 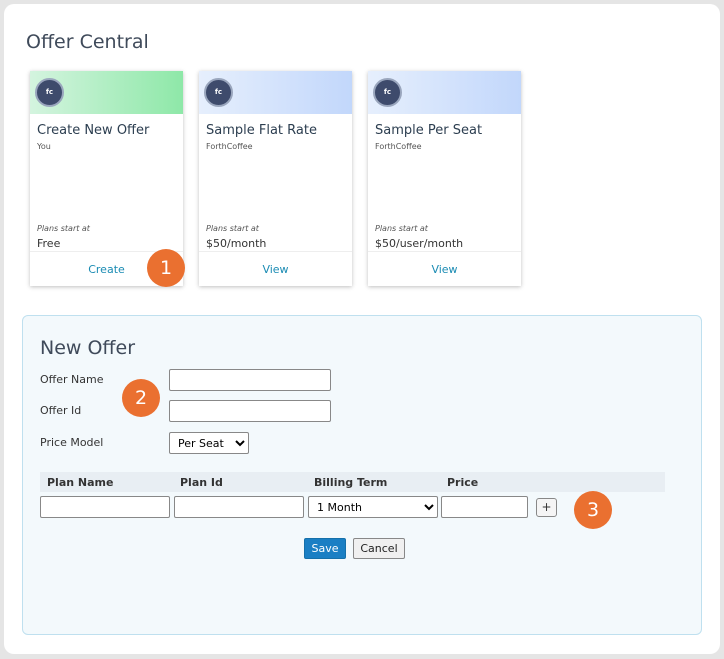 I want to click on price-model-label: Price Model, so click(x=72, y=442).